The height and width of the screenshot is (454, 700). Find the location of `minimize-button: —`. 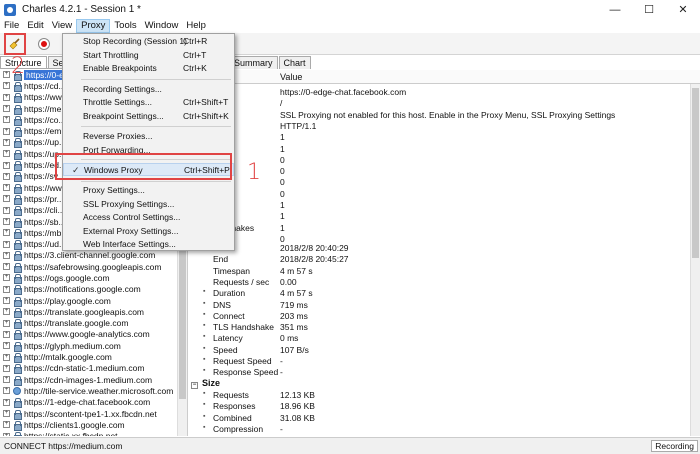

minimize-button: — is located at coordinates (615, 9).